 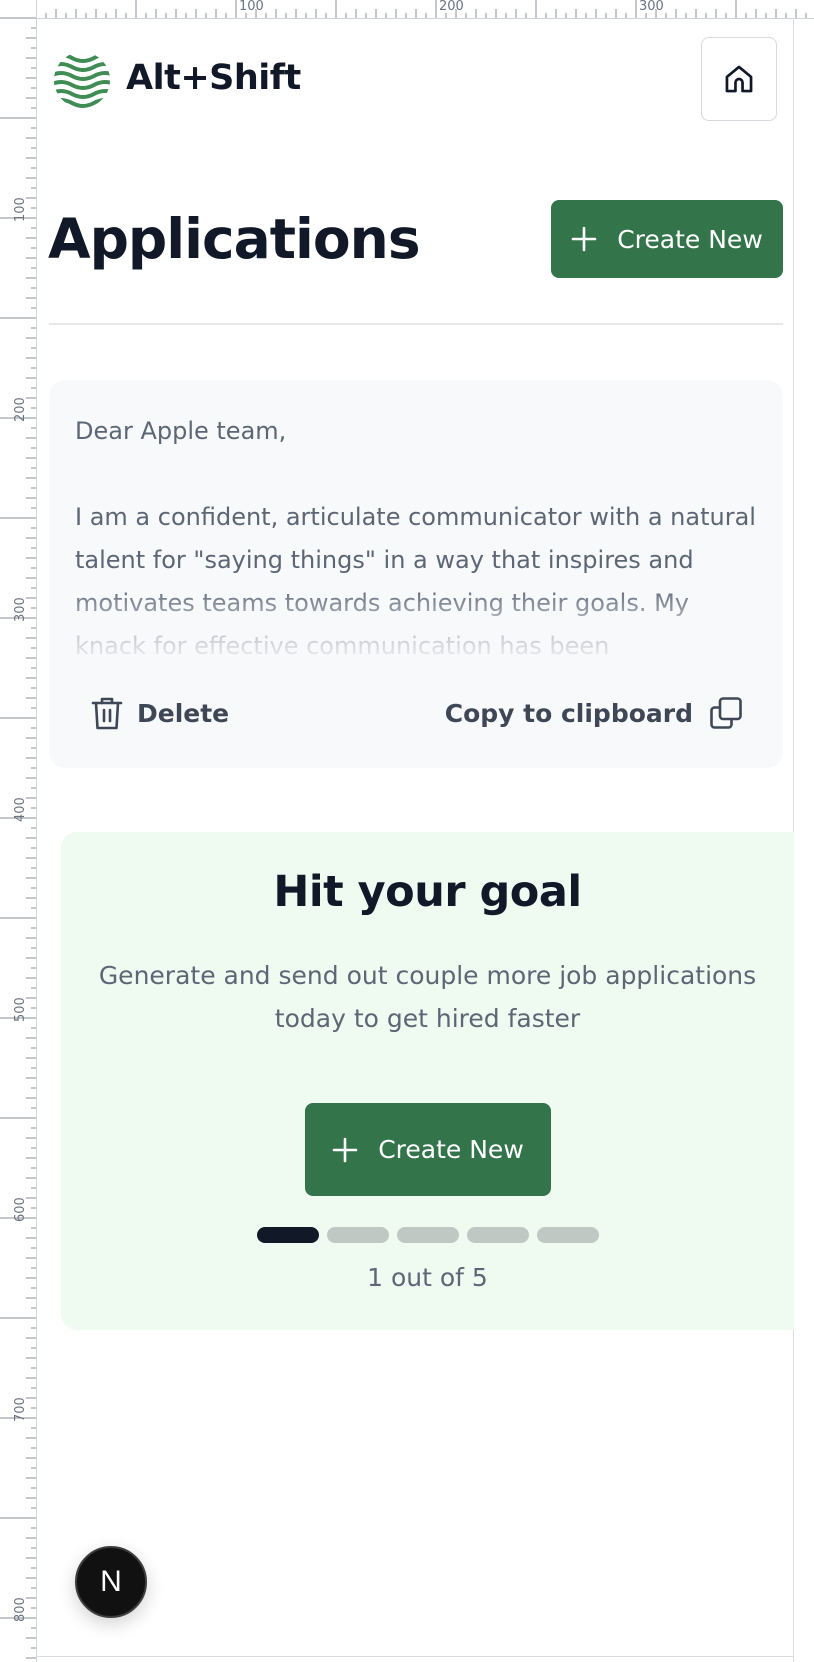 I want to click on wave-globe-logo-icon, so click(x=82, y=80).